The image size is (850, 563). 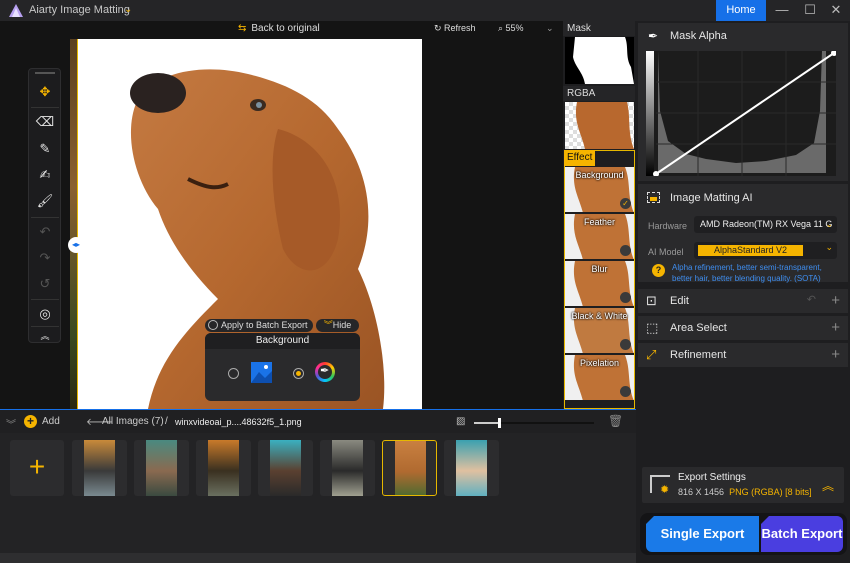 I want to click on effect-label: Background, so click(x=599, y=175).